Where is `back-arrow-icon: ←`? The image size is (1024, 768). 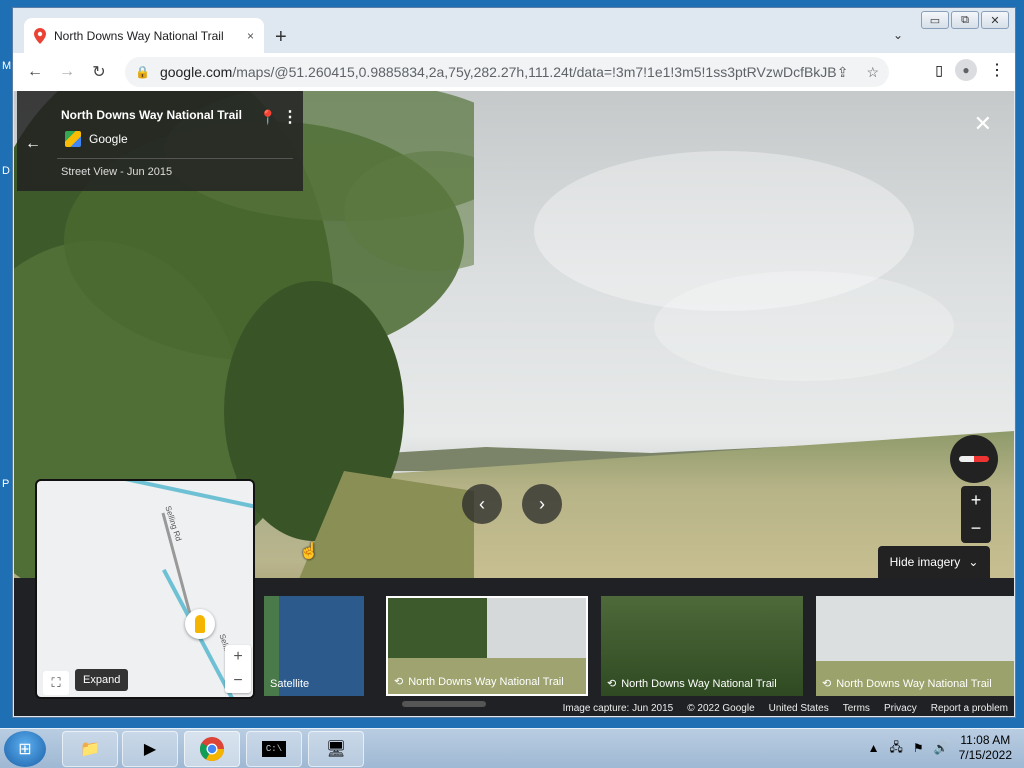 back-arrow-icon: ← is located at coordinates (33, 144).